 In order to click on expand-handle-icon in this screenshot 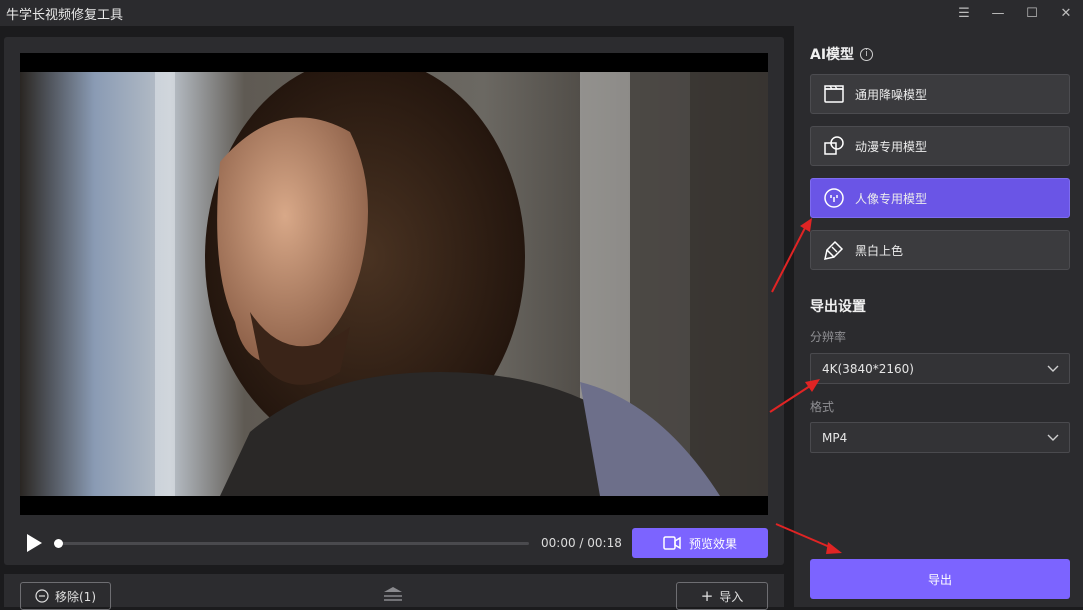, I will do `click(393, 594)`.